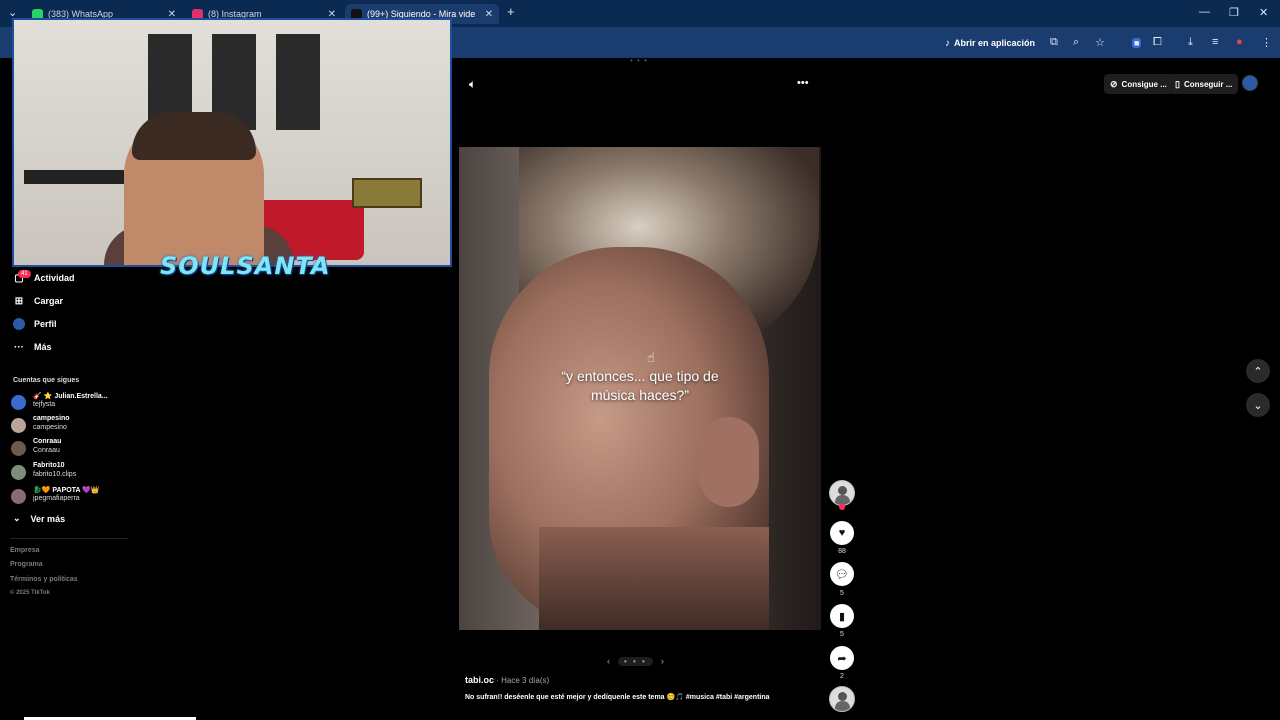  Describe the element at coordinates (1266, 42) in the screenshot. I see `browser-menu-icon: ⋮` at that location.